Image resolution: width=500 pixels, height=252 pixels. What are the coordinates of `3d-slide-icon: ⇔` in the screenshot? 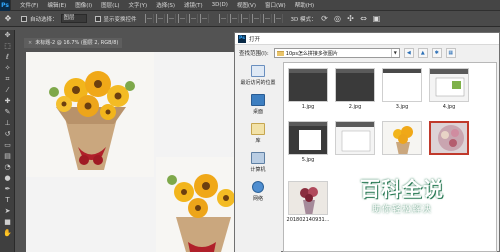 It's located at (364, 18).